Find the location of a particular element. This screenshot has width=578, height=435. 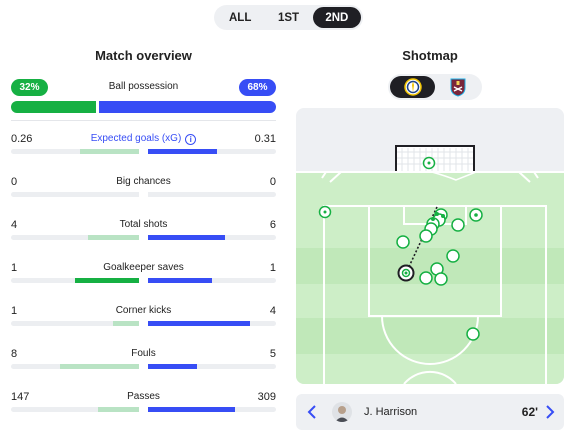

possession-bar is located at coordinates (143, 107).